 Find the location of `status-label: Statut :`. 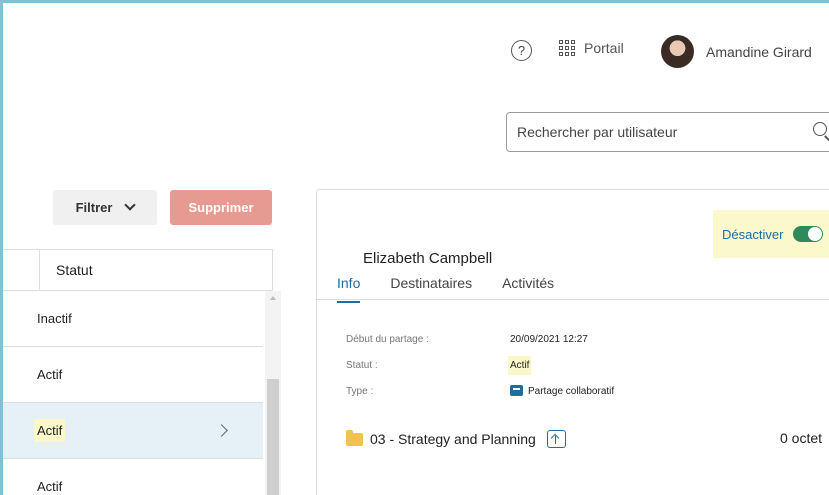

status-label: Statut : is located at coordinates (362, 365).